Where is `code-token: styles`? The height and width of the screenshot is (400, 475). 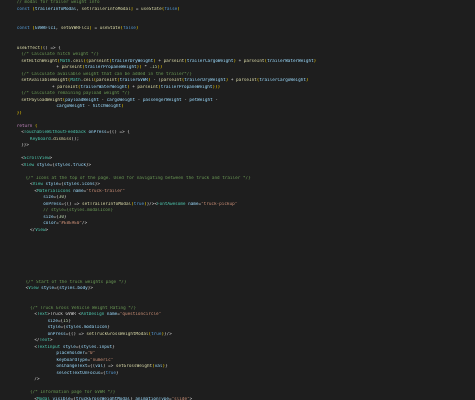 code-token: styles is located at coordinates (71, 184).